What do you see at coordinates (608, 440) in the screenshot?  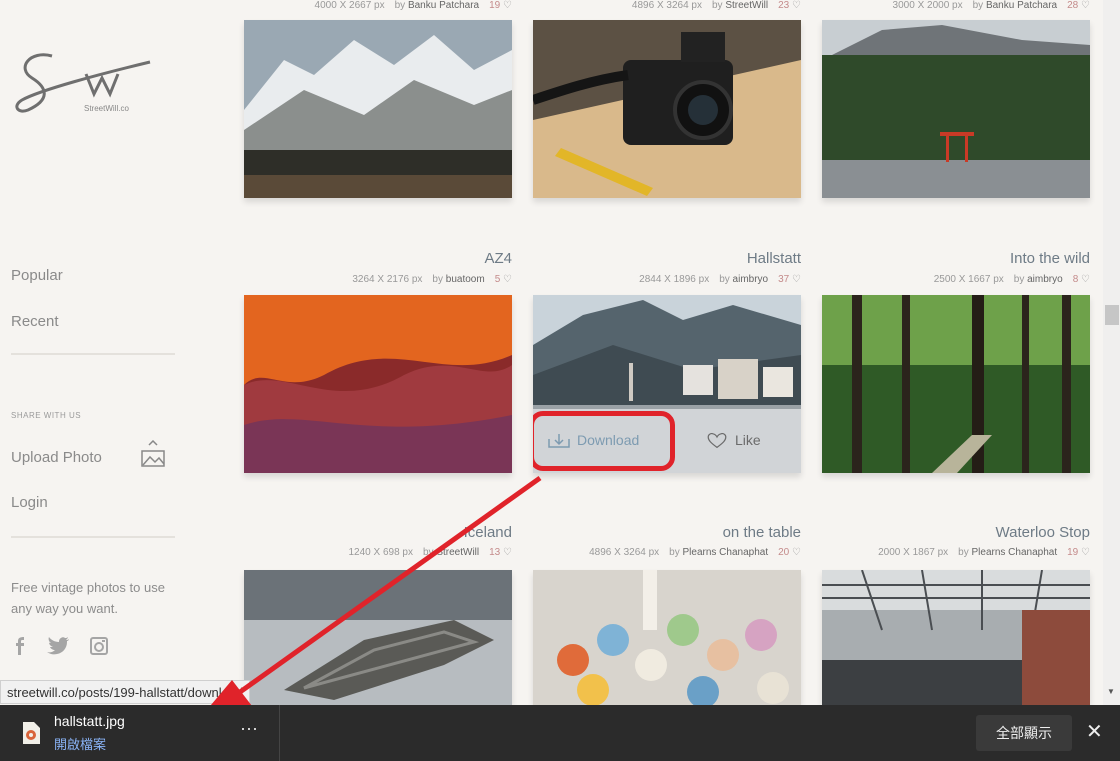 I see `download-label: Download` at bounding box center [608, 440].